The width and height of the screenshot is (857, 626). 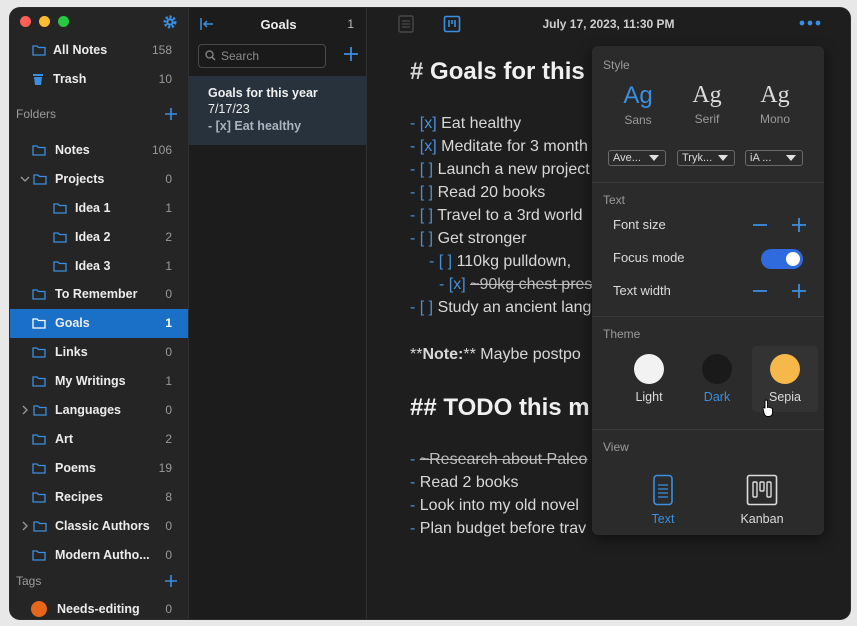 What do you see at coordinates (500, 170) in the screenshot?
I see `task-item: - [ ] Launch a new project` at bounding box center [500, 170].